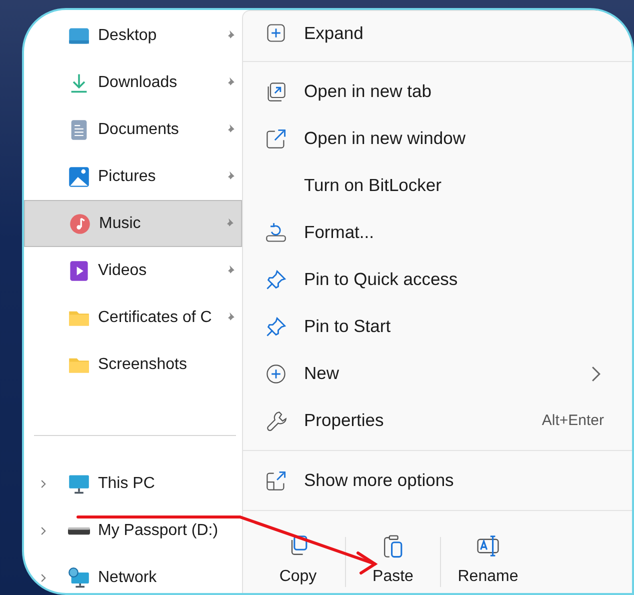  Describe the element at coordinates (276, 481) in the screenshot. I see `expand-window-icon` at that location.